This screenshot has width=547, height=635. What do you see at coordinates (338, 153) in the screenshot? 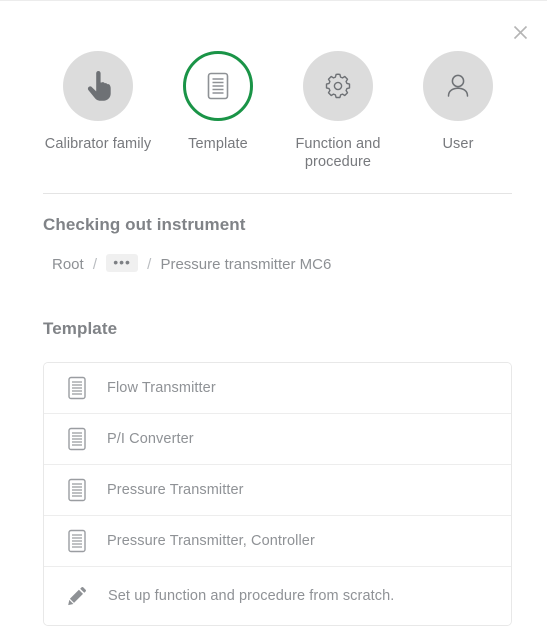
I see `step-function-and-procedure-label: Function and procedure` at bounding box center [338, 153].